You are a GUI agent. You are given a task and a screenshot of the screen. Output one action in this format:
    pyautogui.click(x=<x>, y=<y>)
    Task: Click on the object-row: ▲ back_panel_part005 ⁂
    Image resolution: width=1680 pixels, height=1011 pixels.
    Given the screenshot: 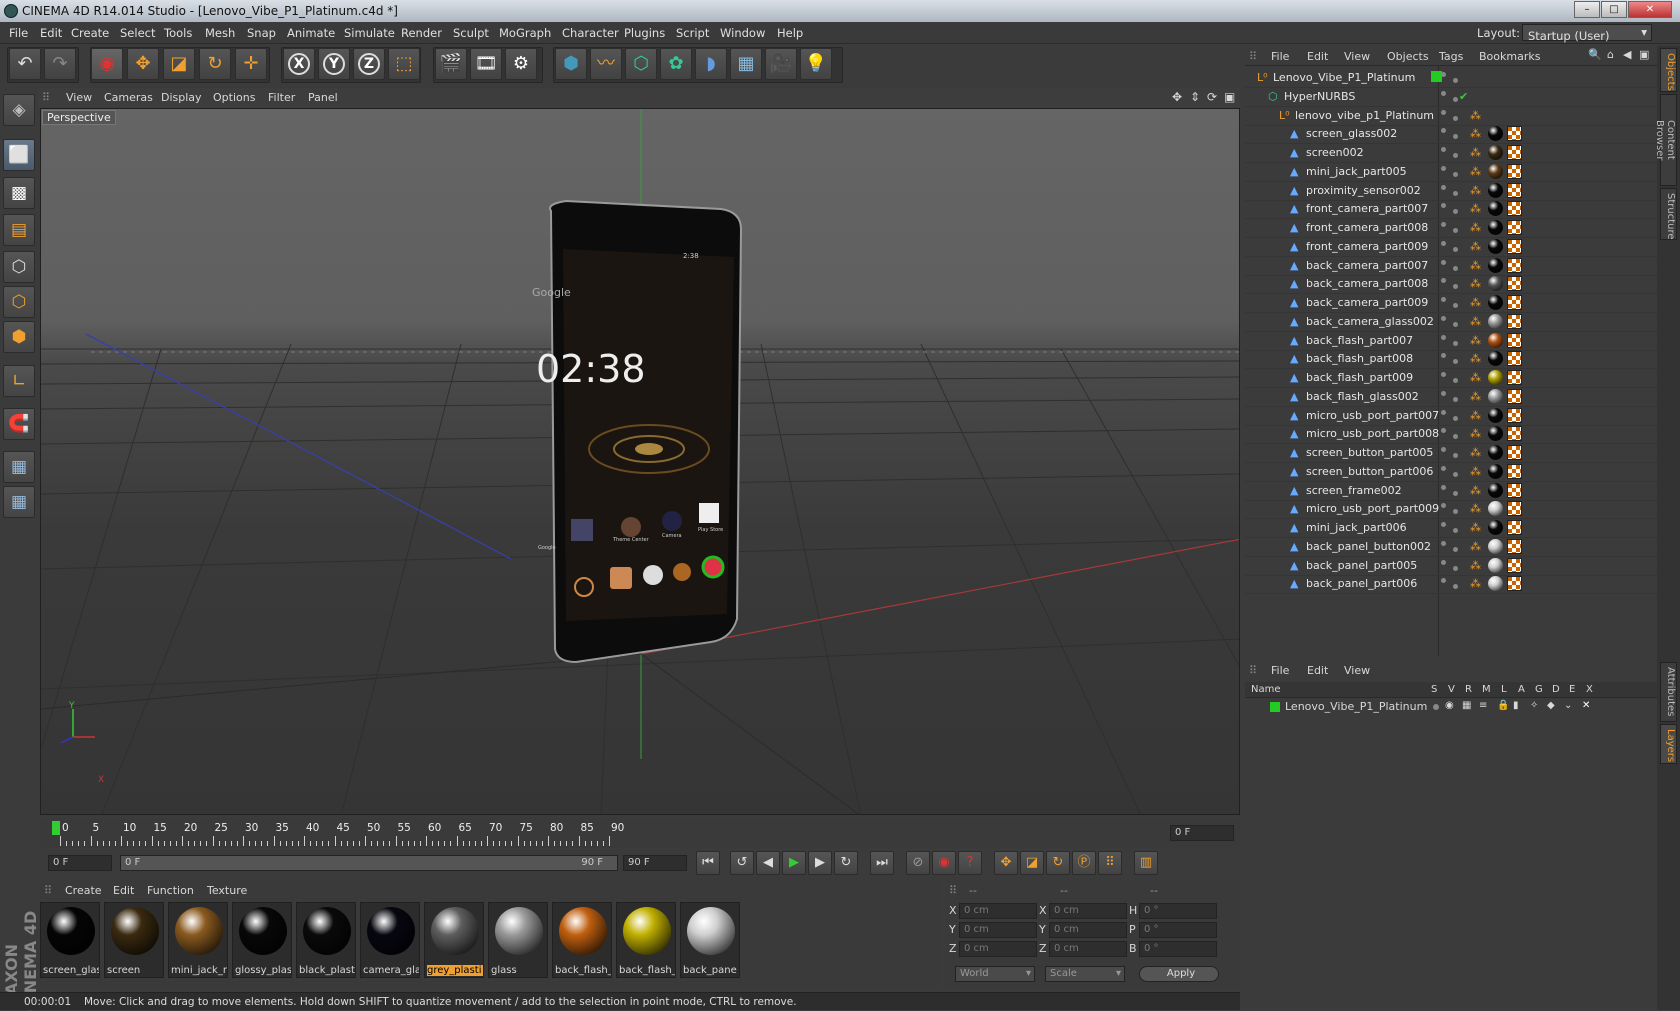 What is the action you would take?
    pyautogui.click(x=1451, y=566)
    